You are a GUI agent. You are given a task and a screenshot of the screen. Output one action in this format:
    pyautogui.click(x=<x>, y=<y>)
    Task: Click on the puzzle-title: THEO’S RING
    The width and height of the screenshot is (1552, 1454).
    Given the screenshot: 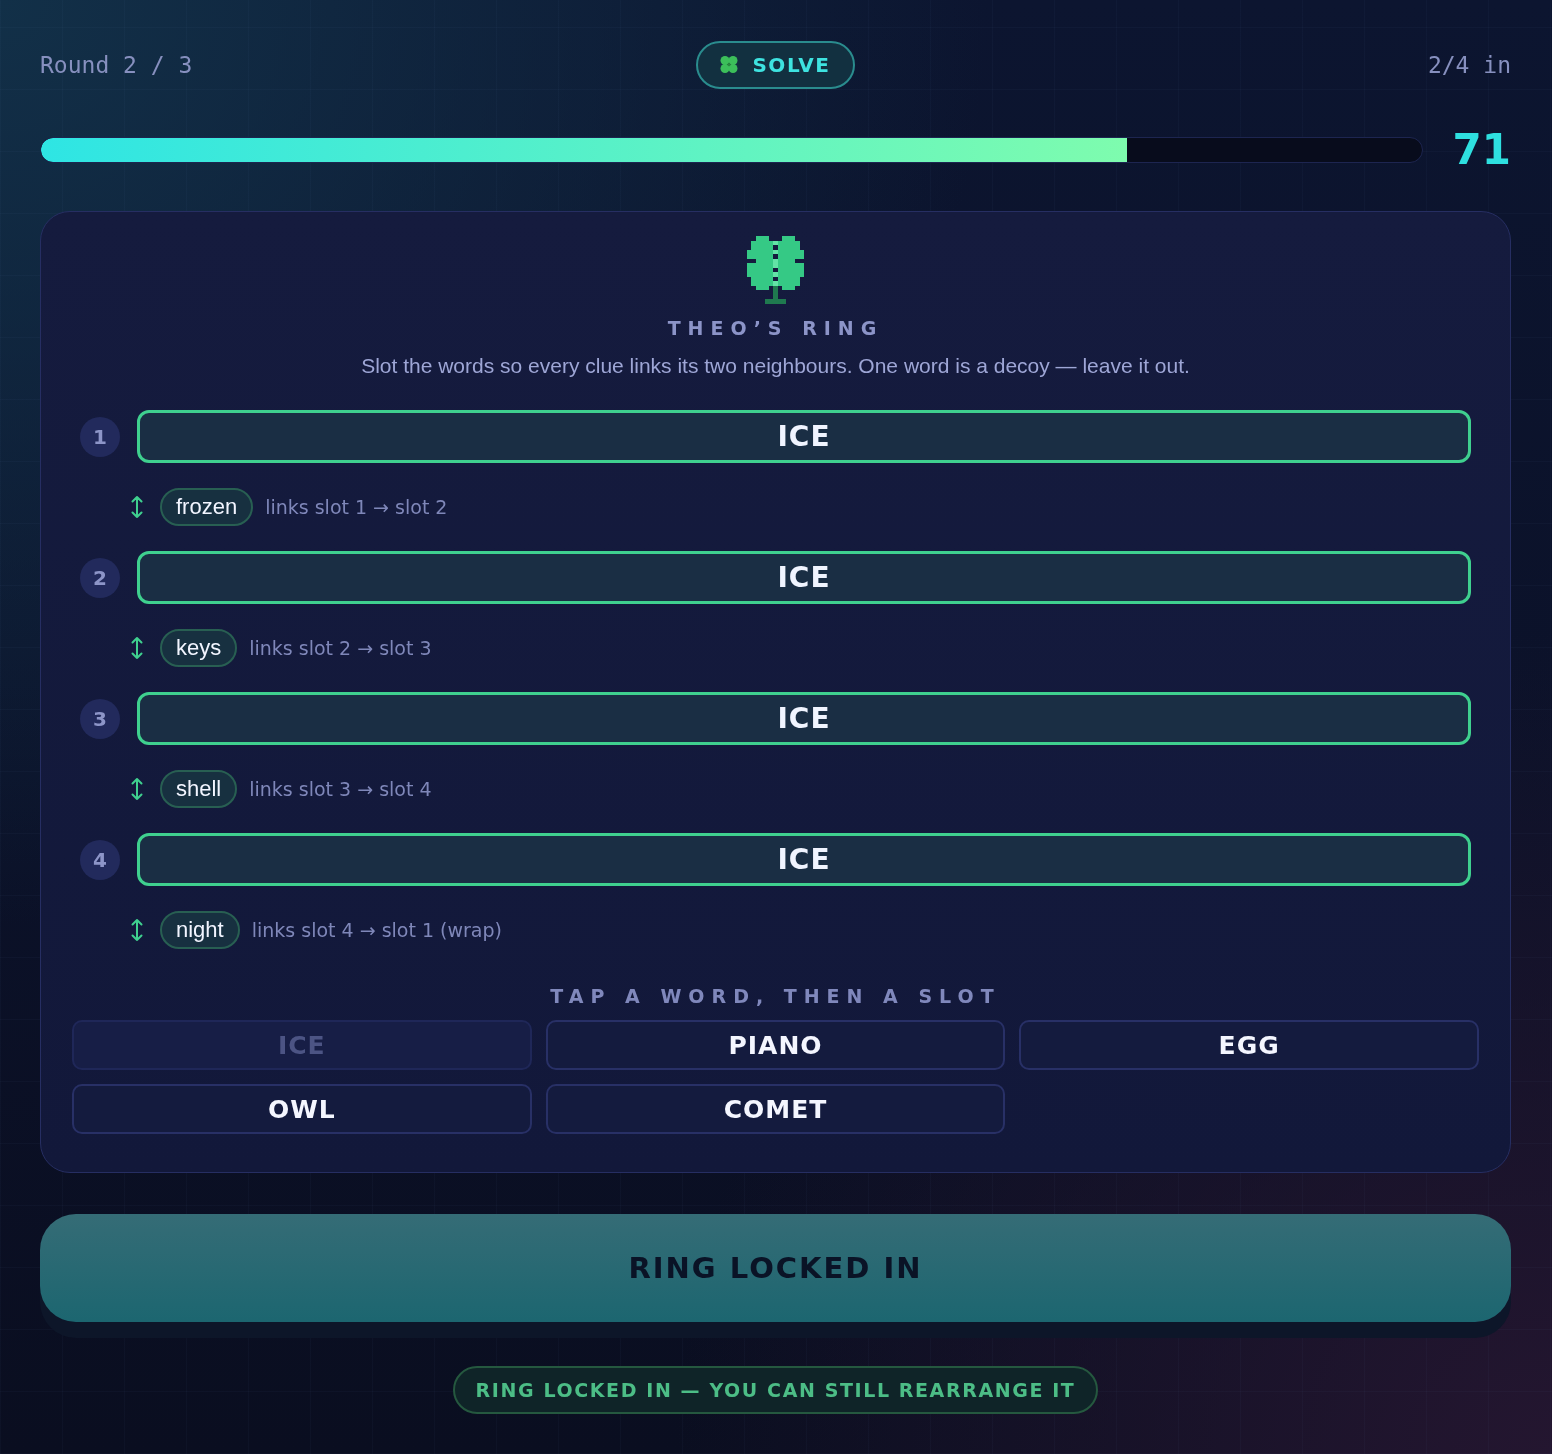 What is the action you would take?
    pyautogui.click(x=775, y=328)
    